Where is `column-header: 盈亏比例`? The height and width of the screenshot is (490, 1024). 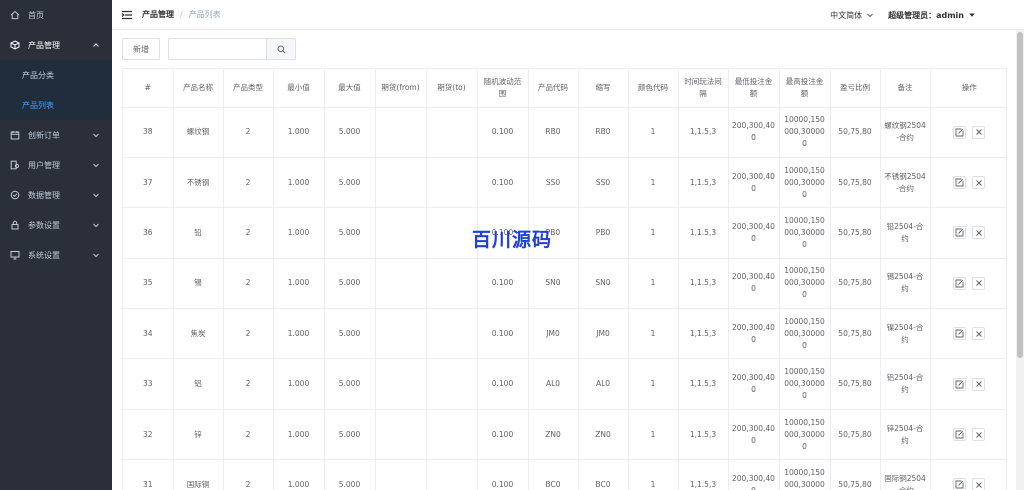 column-header: 盈亏比例 is located at coordinates (855, 88).